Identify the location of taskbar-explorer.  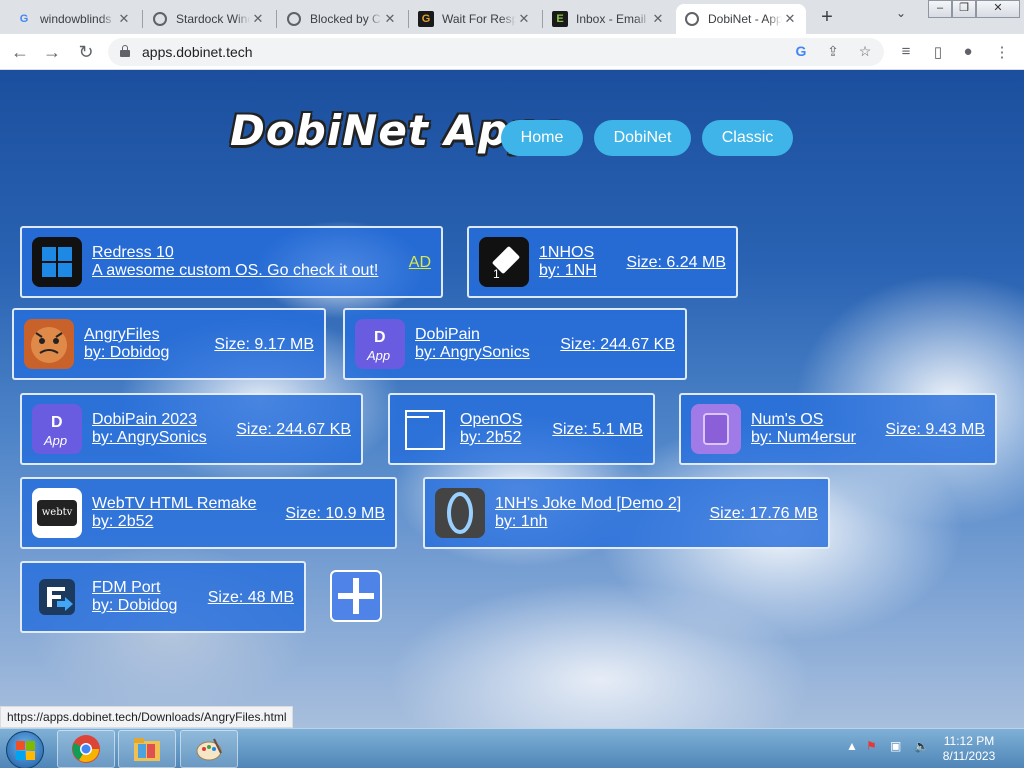
(147, 749).